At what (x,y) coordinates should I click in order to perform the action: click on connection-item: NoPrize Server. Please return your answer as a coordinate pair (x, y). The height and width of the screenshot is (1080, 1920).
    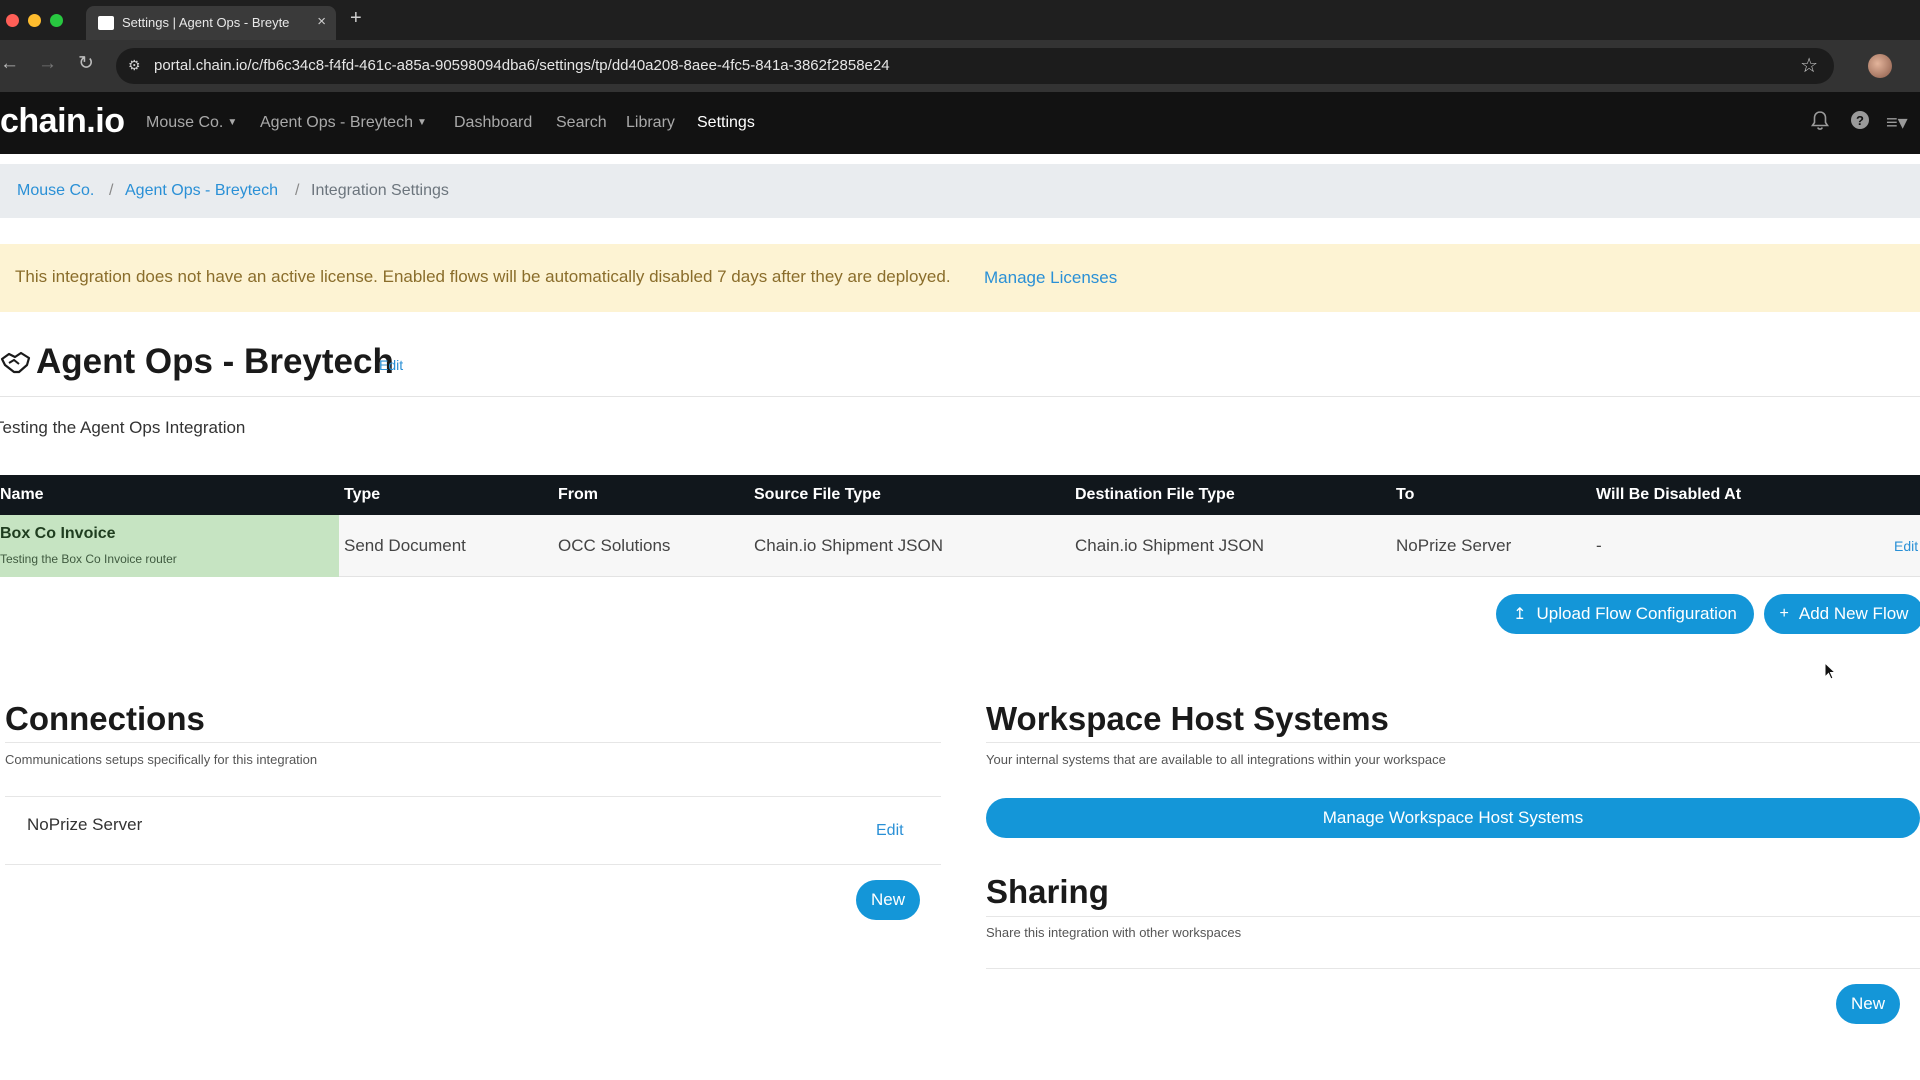
    Looking at the image, I should click on (85, 824).